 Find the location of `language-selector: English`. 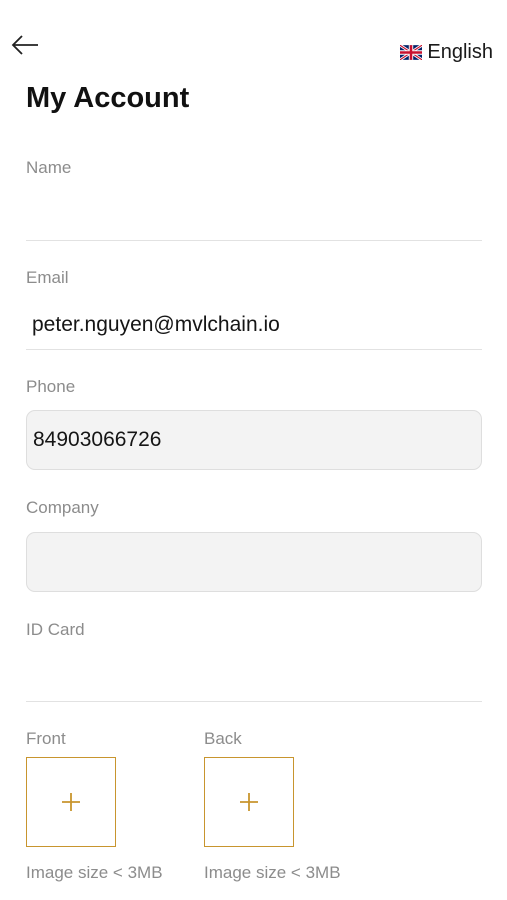

language-selector: English is located at coordinates (446, 52).